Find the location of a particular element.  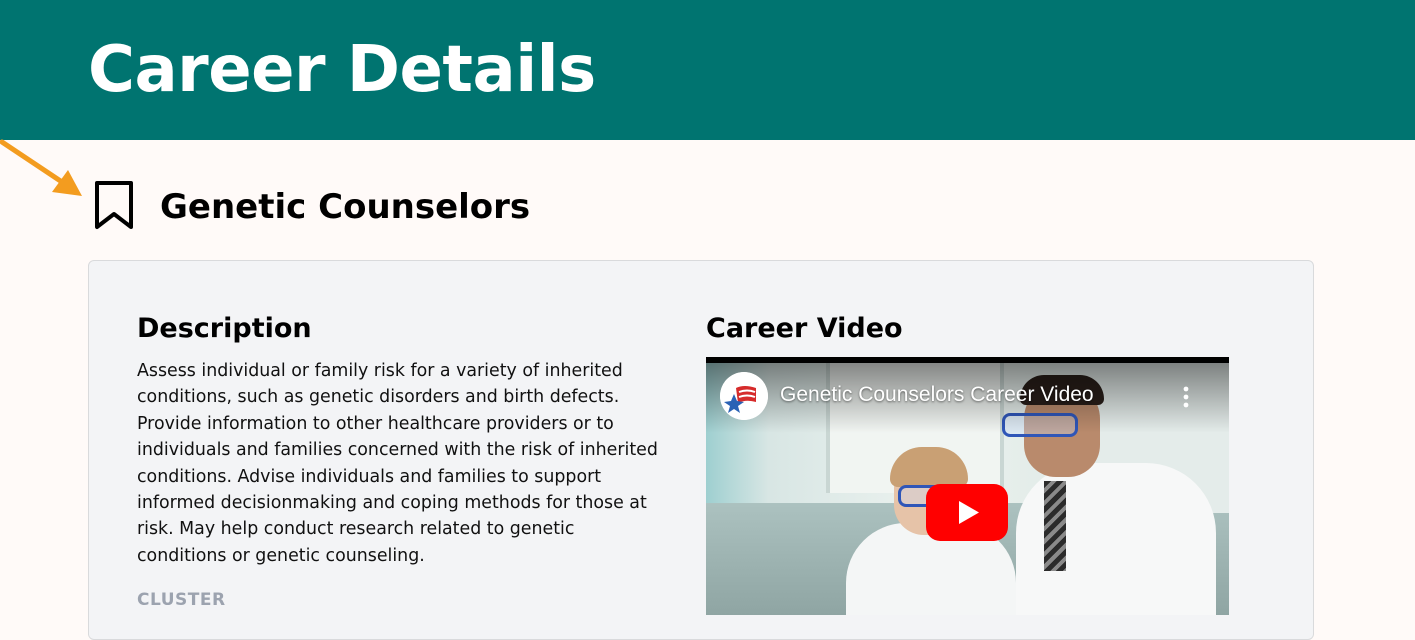

video-title: Genetic Counselors Career Video is located at coordinates (937, 395).